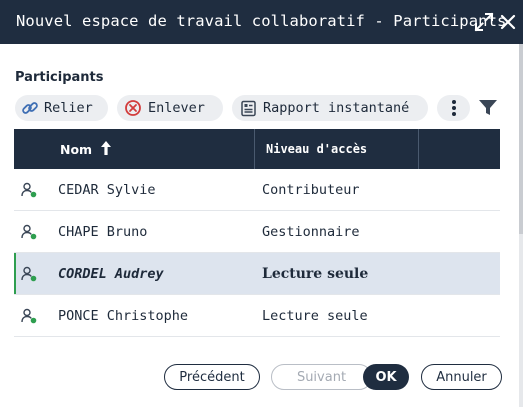 The image size is (523, 407). I want to click on participant-name: CHAPE Bruno, so click(103, 232).